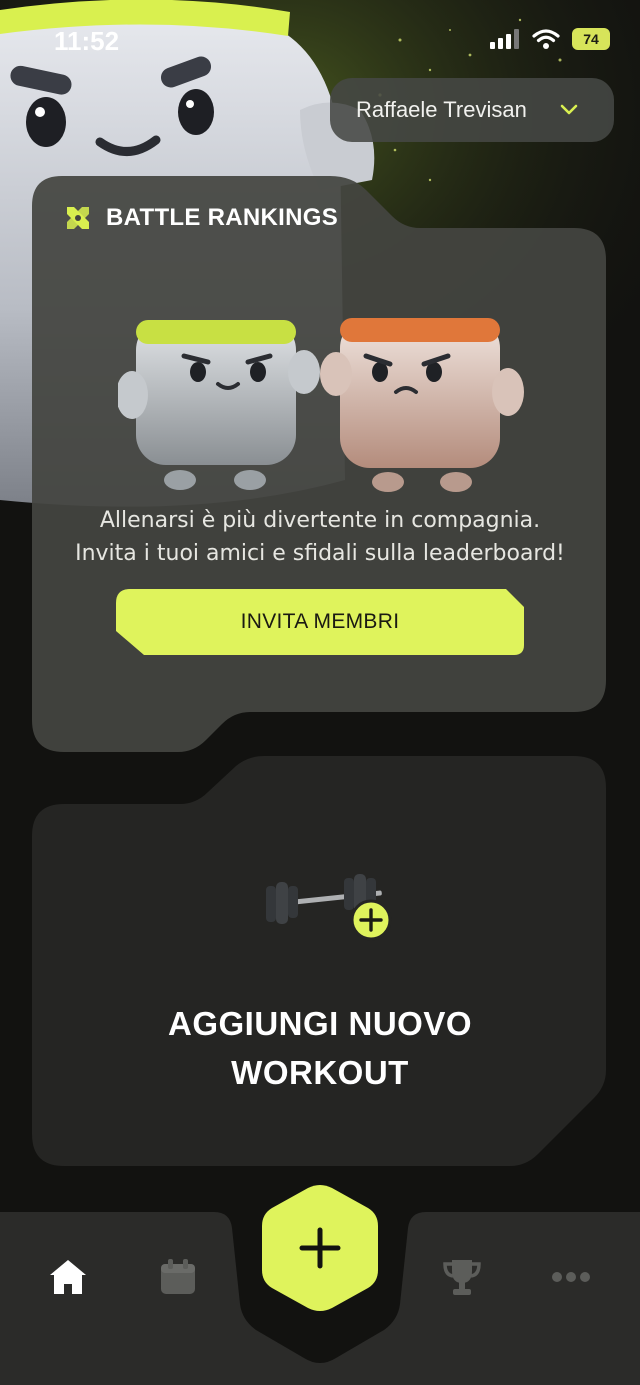  Describe the element at coordinates (320, 1023) in the screenshot. I see `add-workout-title-line1: AGGIUNGI NUOVO` at that location.